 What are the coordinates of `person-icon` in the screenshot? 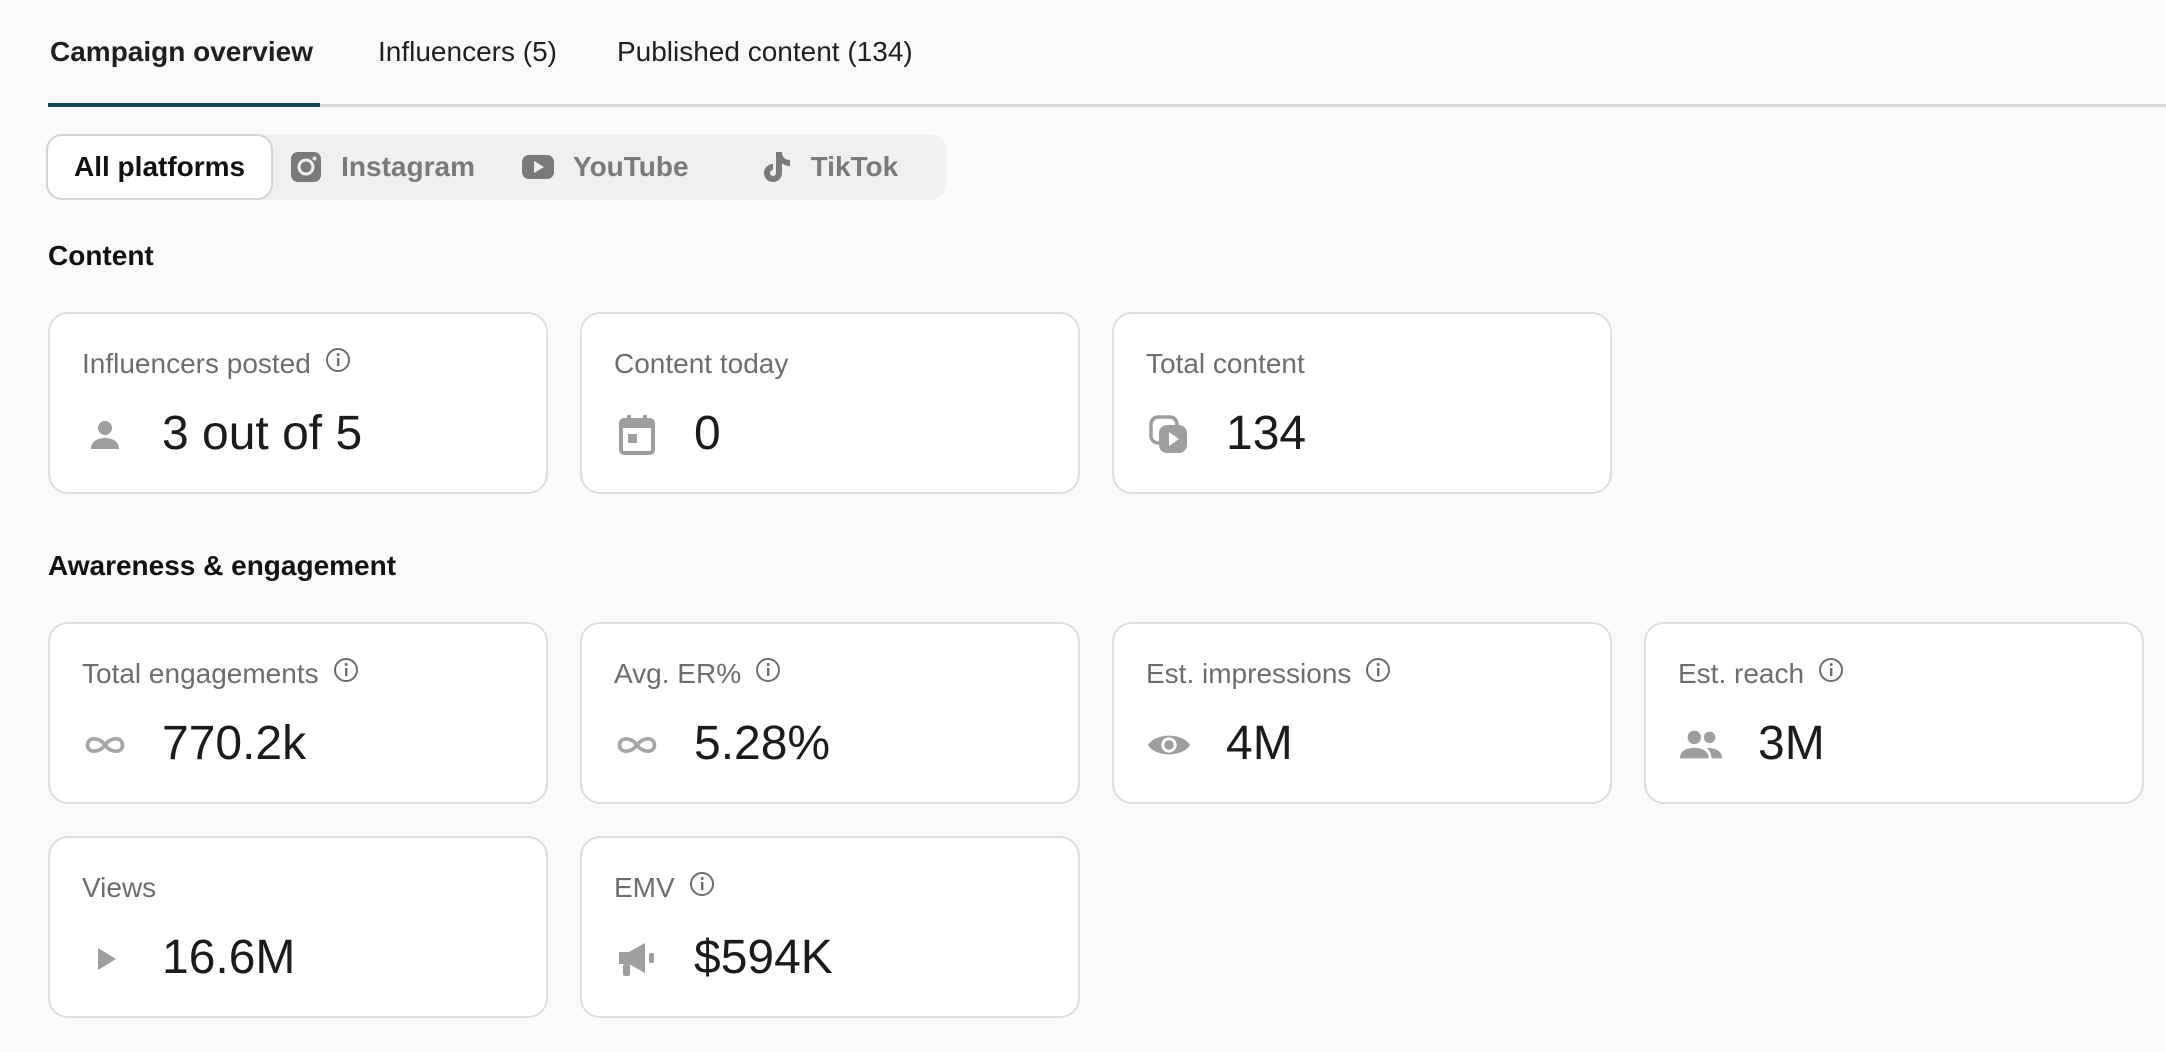 It's located at (105, 435).